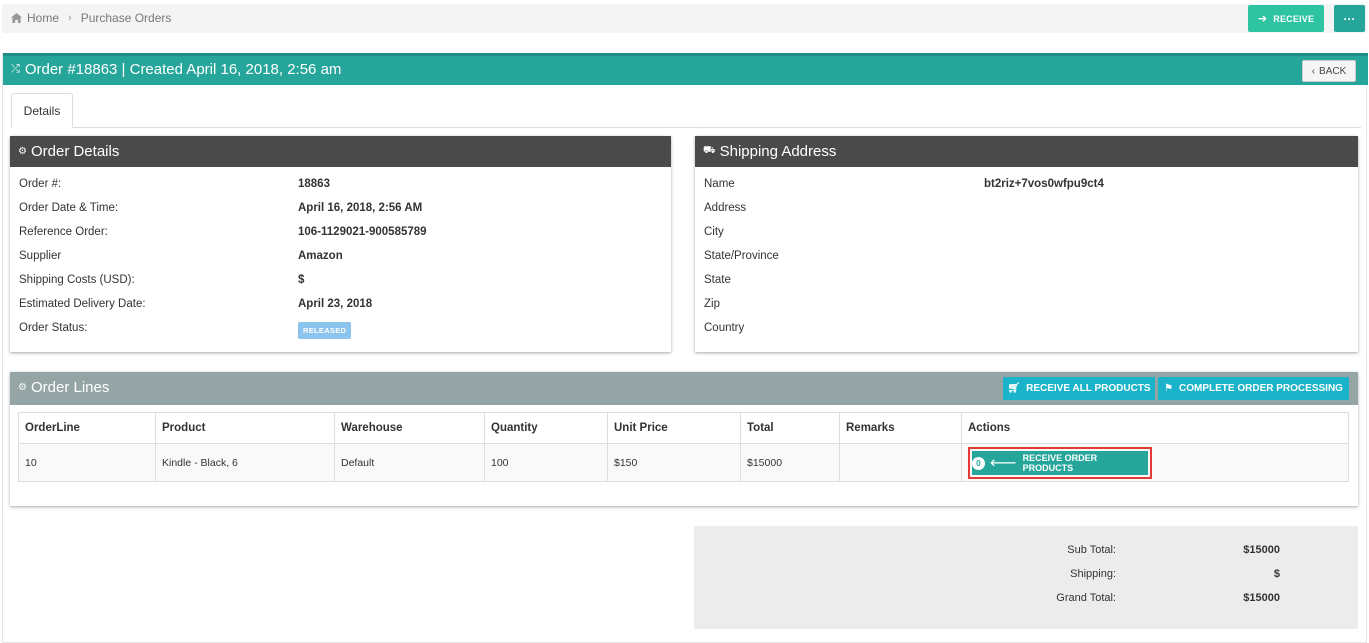  I want to click on ship-name-label: Name, so click(719, 184).